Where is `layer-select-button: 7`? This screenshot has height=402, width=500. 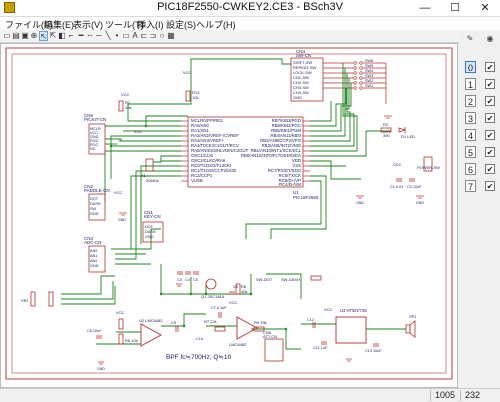 layer-select-button: 7 is located at coordinates (470, 186).